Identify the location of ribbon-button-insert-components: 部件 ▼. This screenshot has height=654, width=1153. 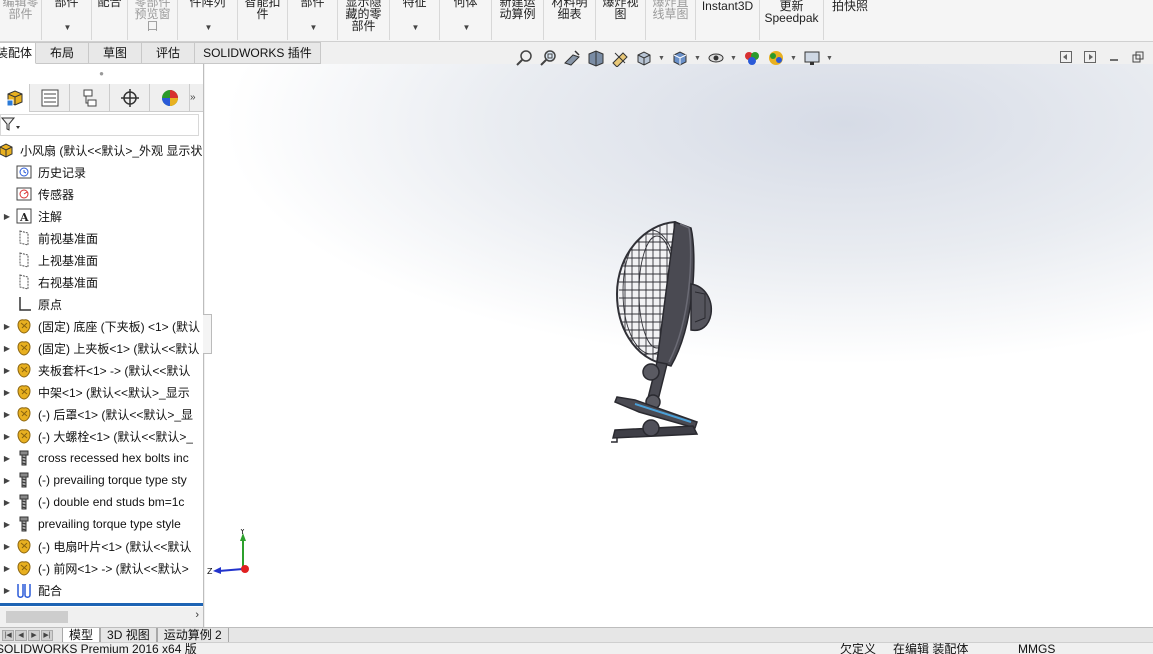
(67, 20).